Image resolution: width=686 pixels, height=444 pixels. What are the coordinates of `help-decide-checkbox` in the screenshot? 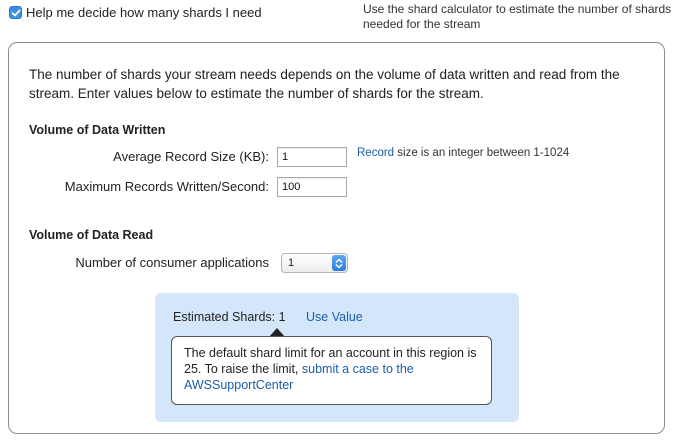 It's located at (15, 12).